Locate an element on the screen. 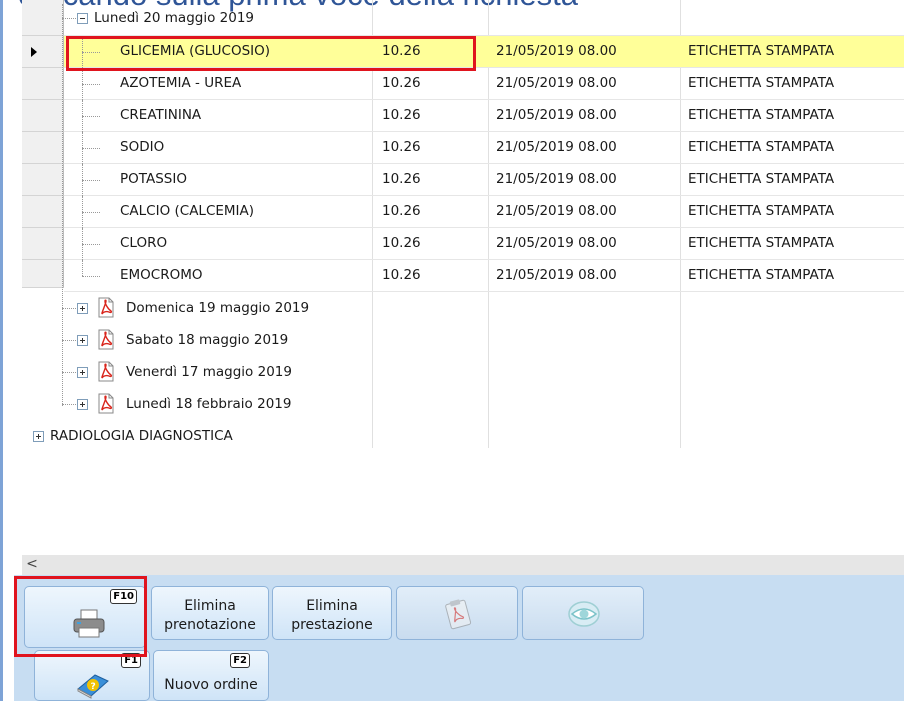 This screenshot has height=701, width=904. elimina-prestazione-button: Elimina prestazione is located at coordinates (332, 613).